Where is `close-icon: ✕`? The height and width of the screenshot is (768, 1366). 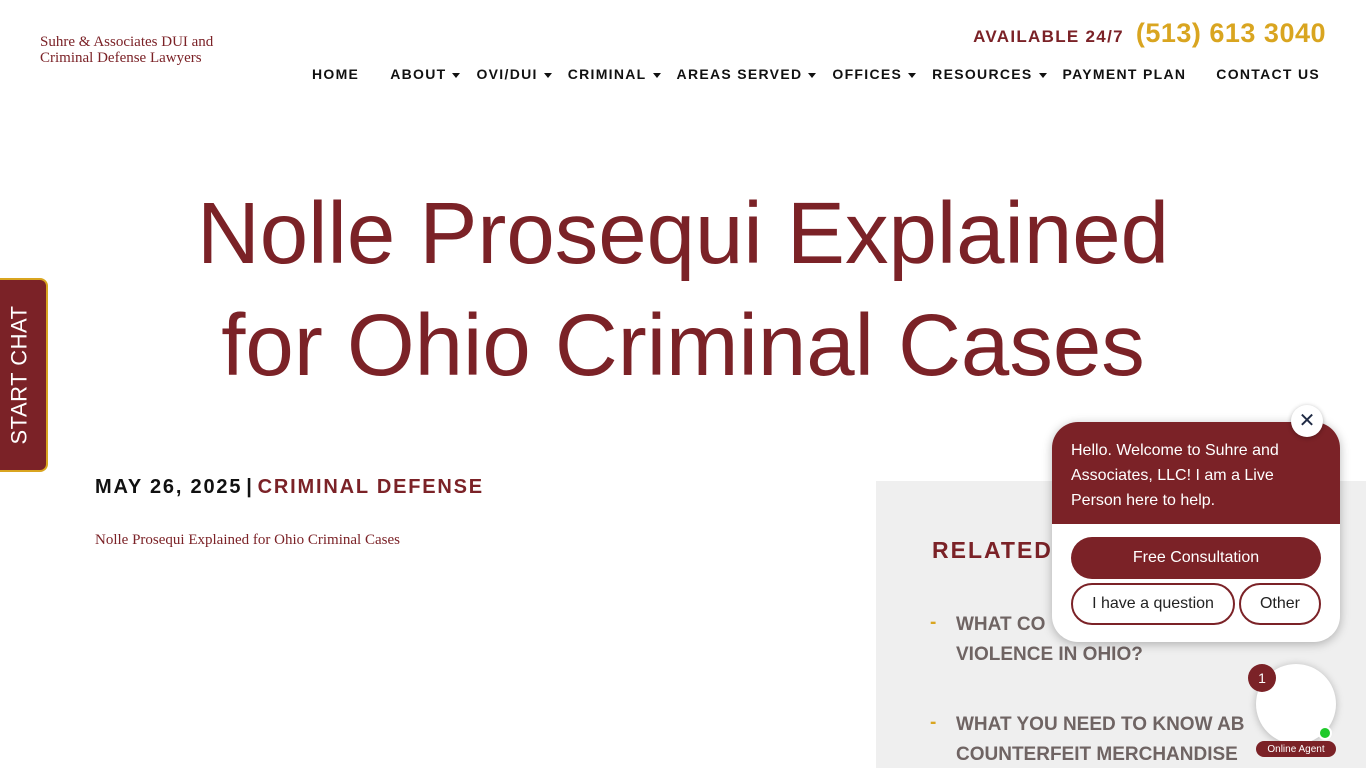
close-icon: ✕ is located at coordinates (1307, 421).